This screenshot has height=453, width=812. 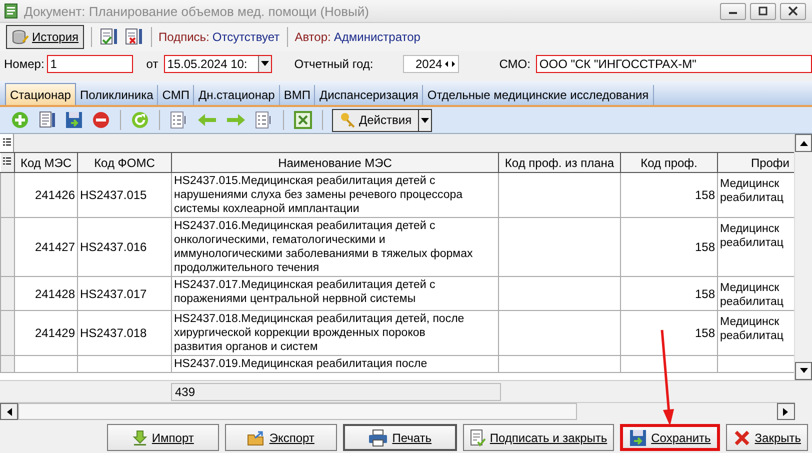 What do you see at coordinates (767, 437) in the screenshot?
I see `close-button: Закрыть` at bounding box center [767, 437].